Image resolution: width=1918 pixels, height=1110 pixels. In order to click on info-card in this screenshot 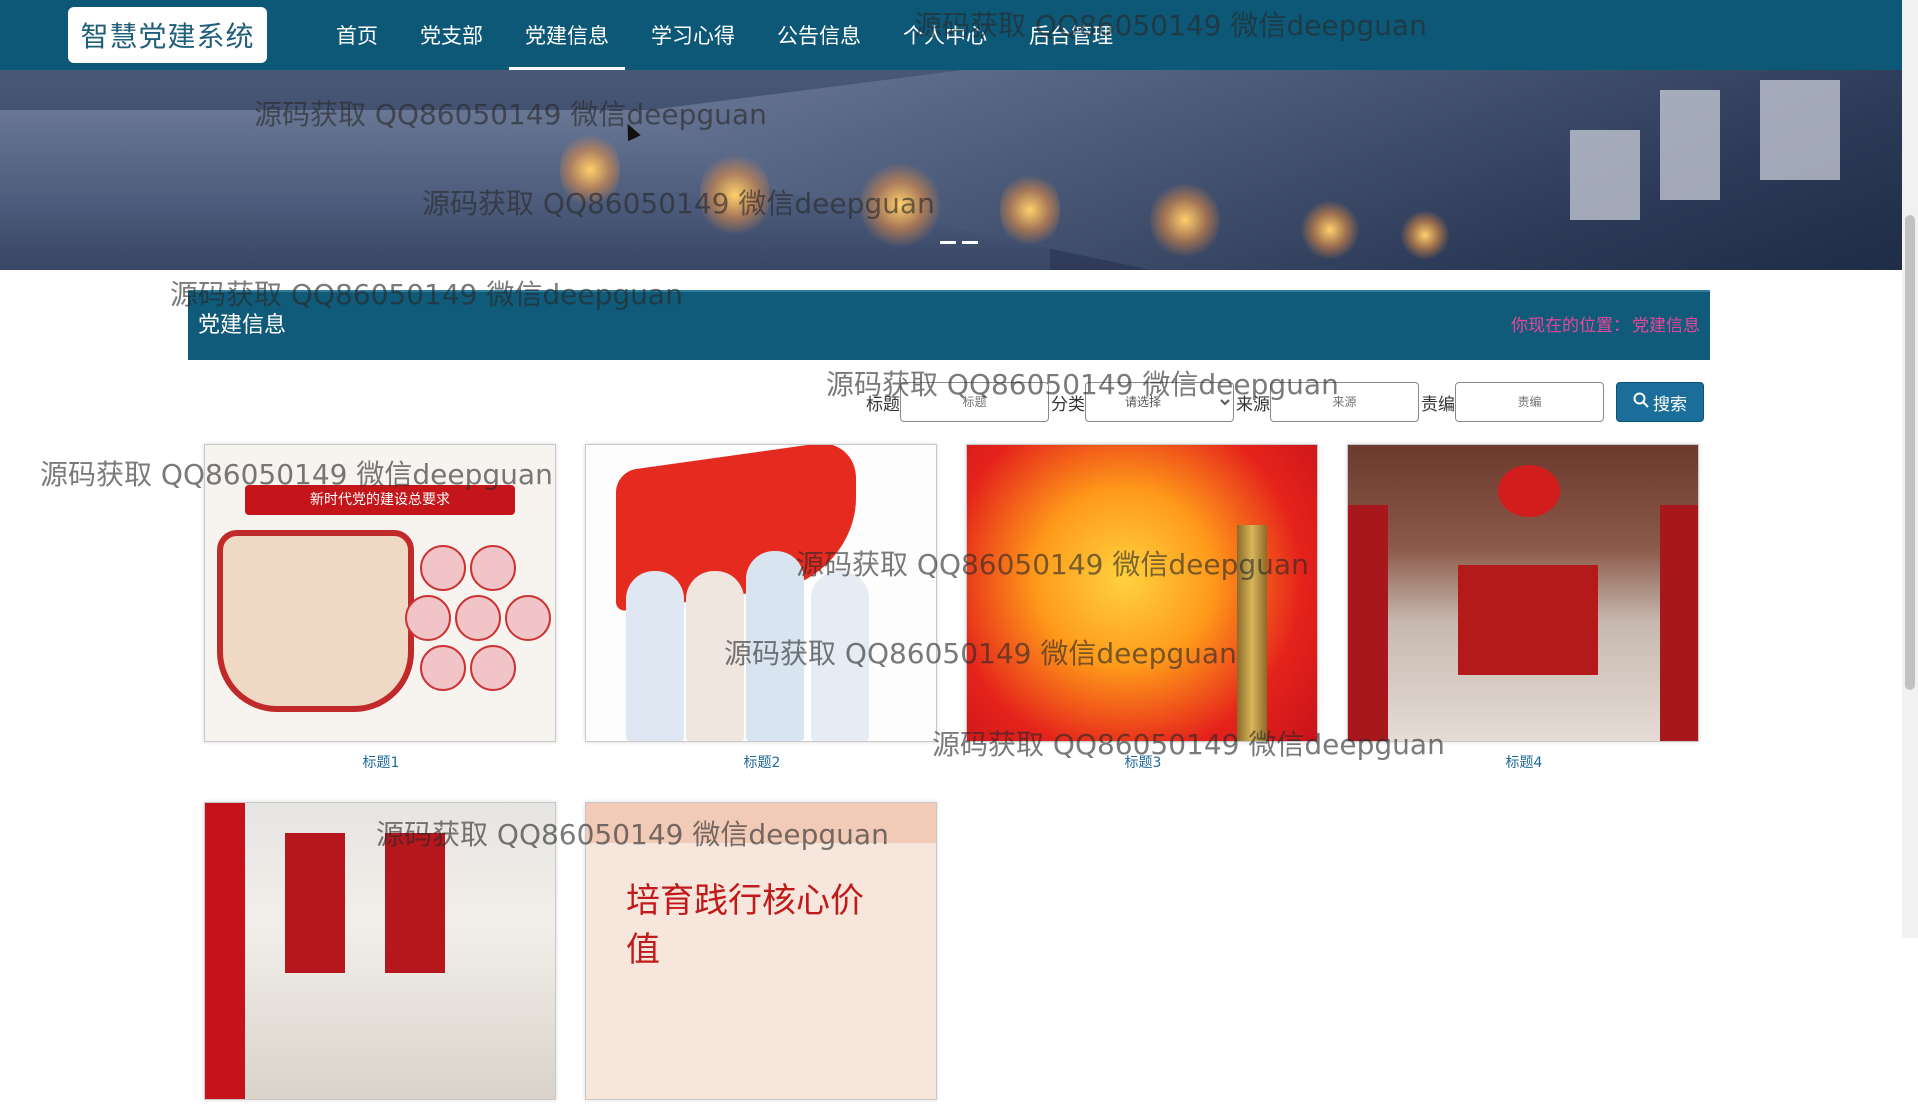, I will do `click(381, 956)`.